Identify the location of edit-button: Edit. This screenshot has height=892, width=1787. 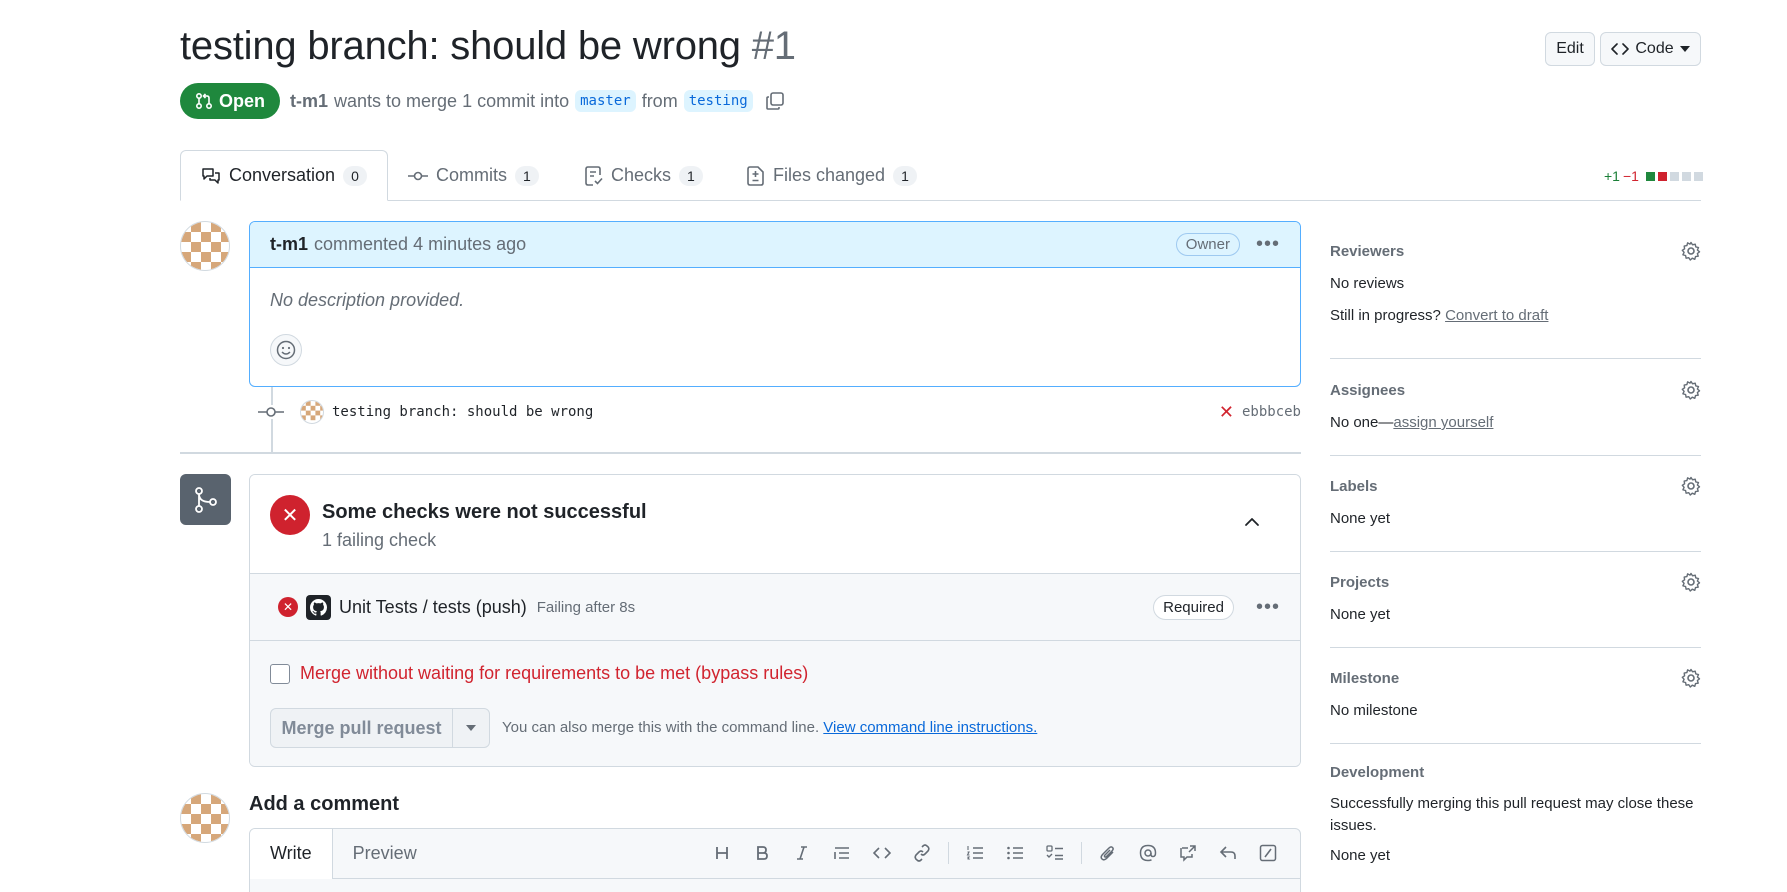
(1570, 49).